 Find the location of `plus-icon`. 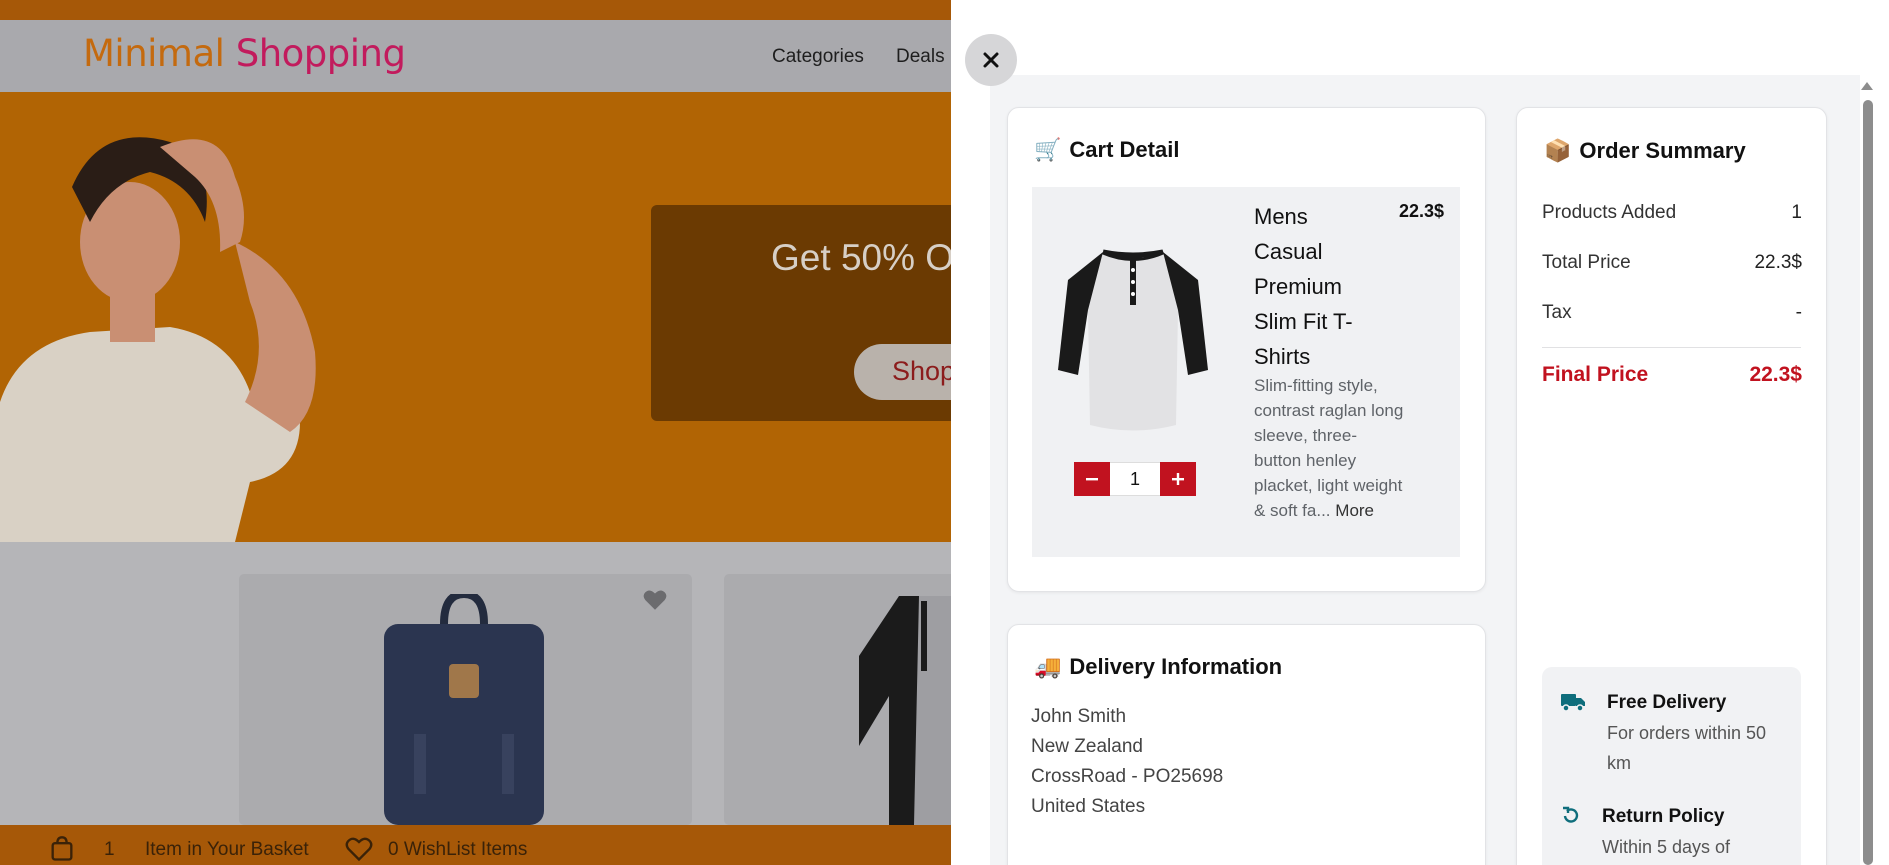

plus-icon is located at coordinates (1178, 479).